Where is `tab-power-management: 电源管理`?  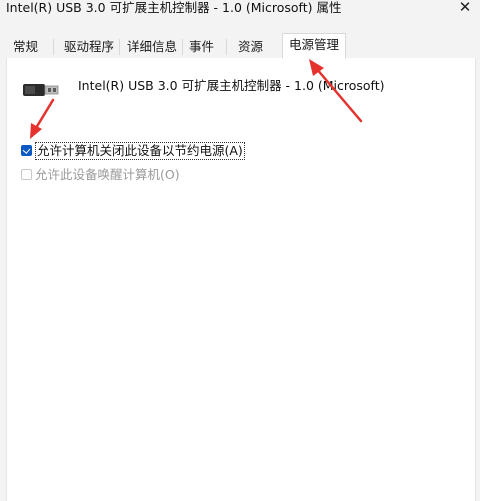
tab-power-management: 电源管理 is located at coordinates (314, 46).